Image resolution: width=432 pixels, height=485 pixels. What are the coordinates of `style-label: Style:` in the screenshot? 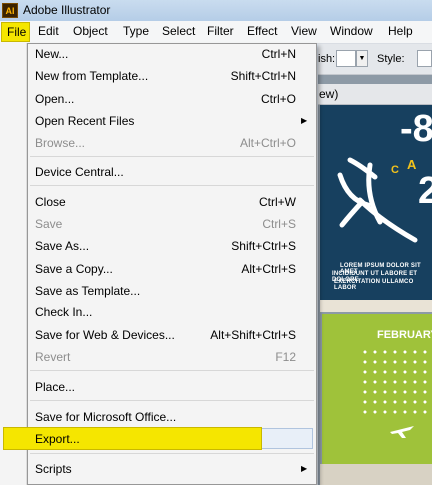 It's located at (391, 59).